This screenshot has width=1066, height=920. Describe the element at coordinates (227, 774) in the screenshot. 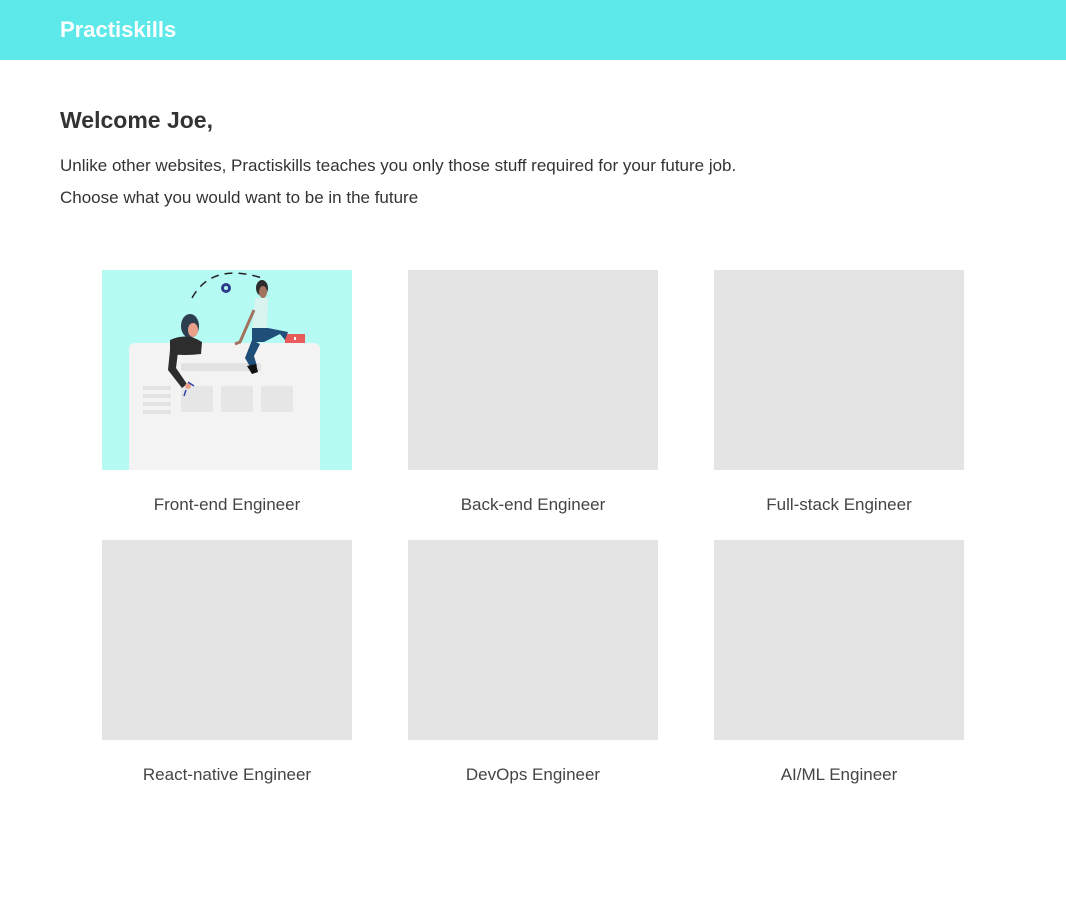

I see `career-card-label: React-native Engineer` at that location.